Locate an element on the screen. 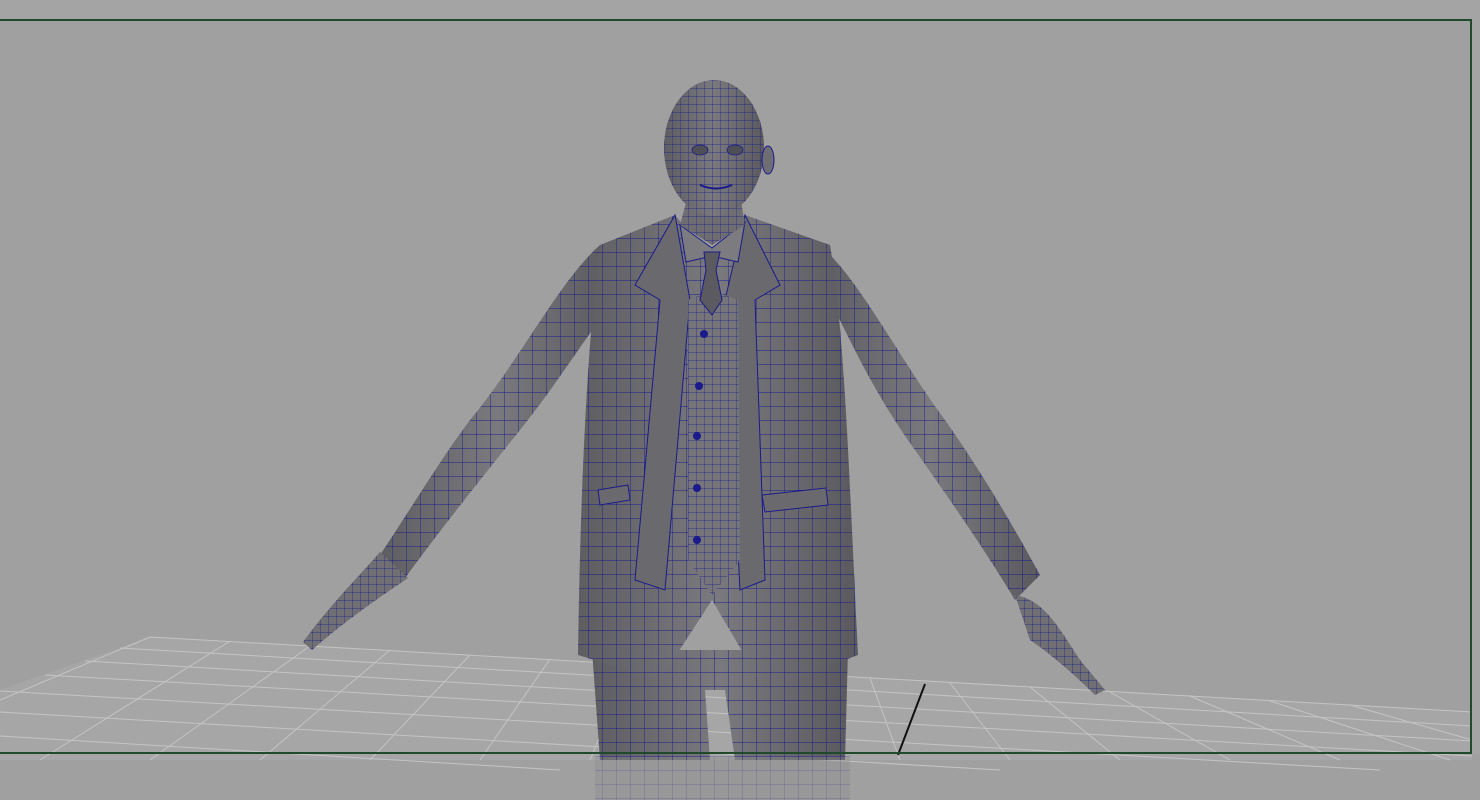 Image resolution: width=1480 pixels, height=800 pixels. viewport-right-margin is located at coordinates (1476, 386).